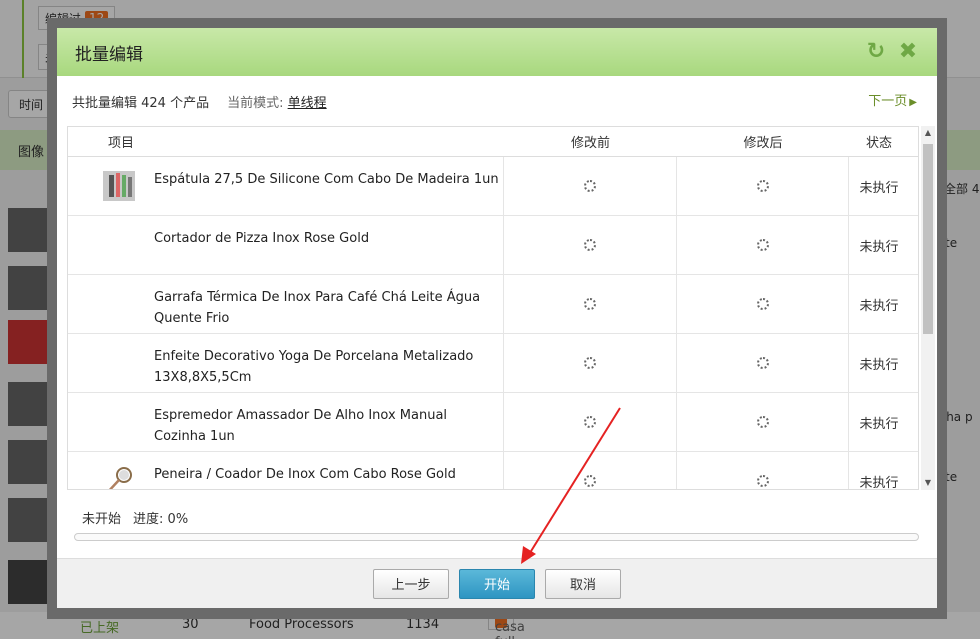  Describe the element at coordinates (888, 101) in the screenshot. I see `next-page-label: 下一页` at that location.